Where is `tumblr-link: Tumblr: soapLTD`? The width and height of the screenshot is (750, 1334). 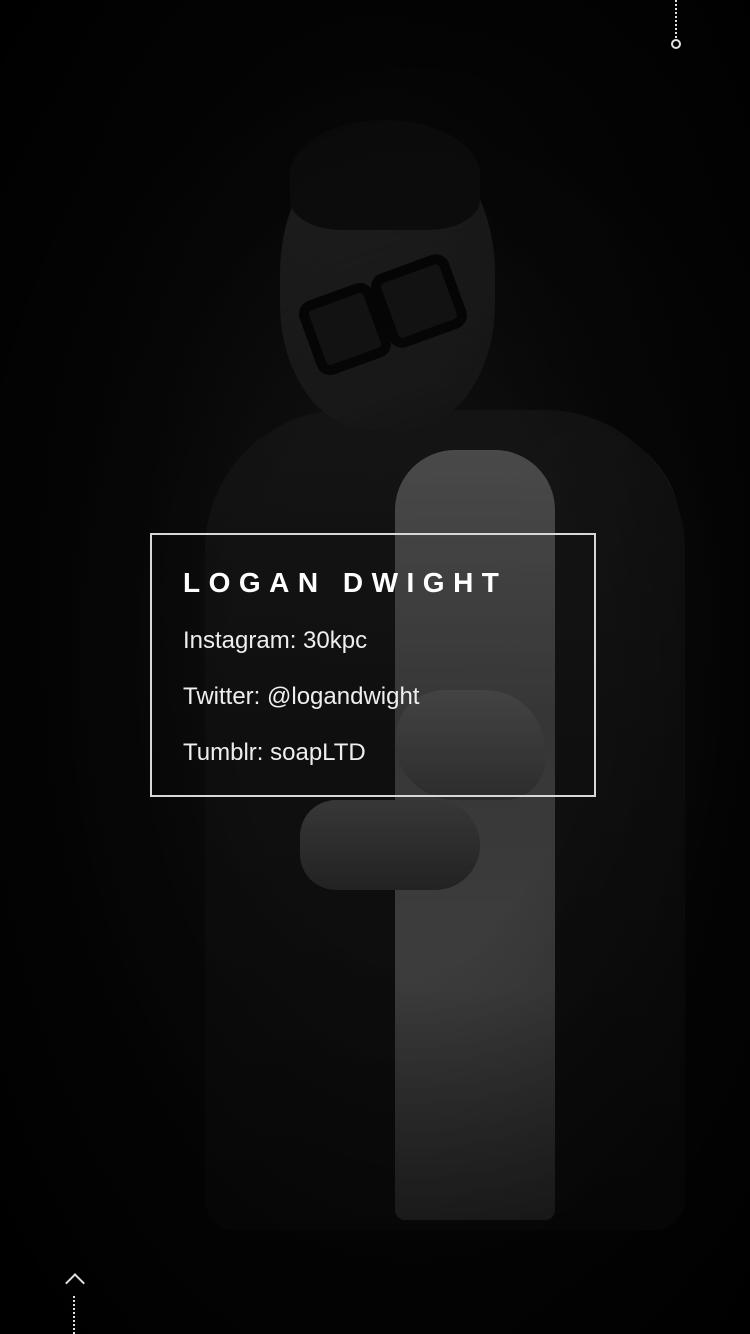 tumblr-link: Tumblr: soapLTD is located at coordinates (274, 753).